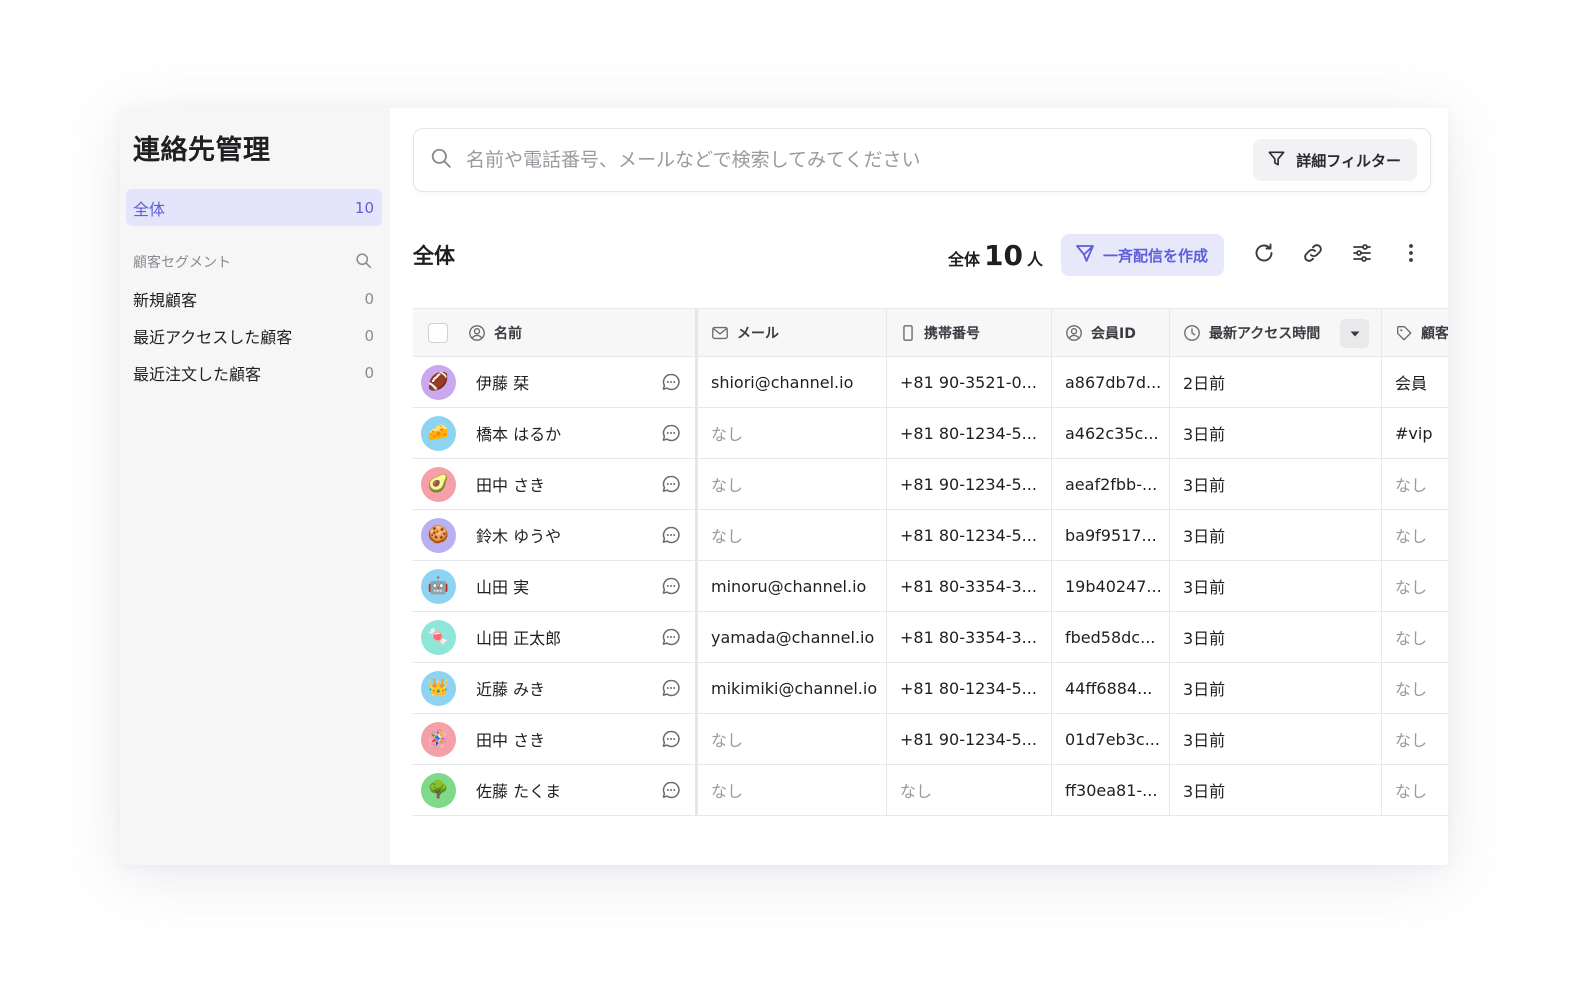  I want to click on table-row: 🌳 佐藤 たくま なし なし ff30ea81-... 3日前 なし, so click(930, 790).